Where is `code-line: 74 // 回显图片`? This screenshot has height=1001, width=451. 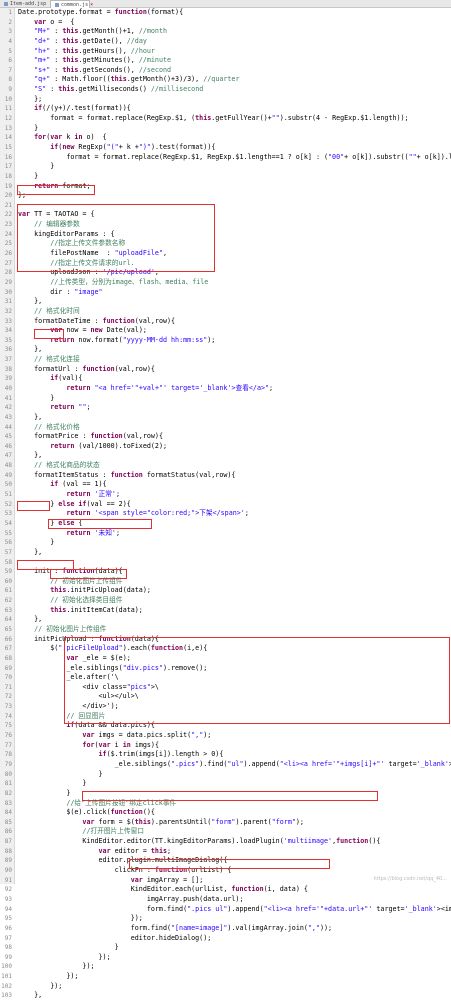
code-line: 74 // 回显图片 is located at coordinates (225, 717).